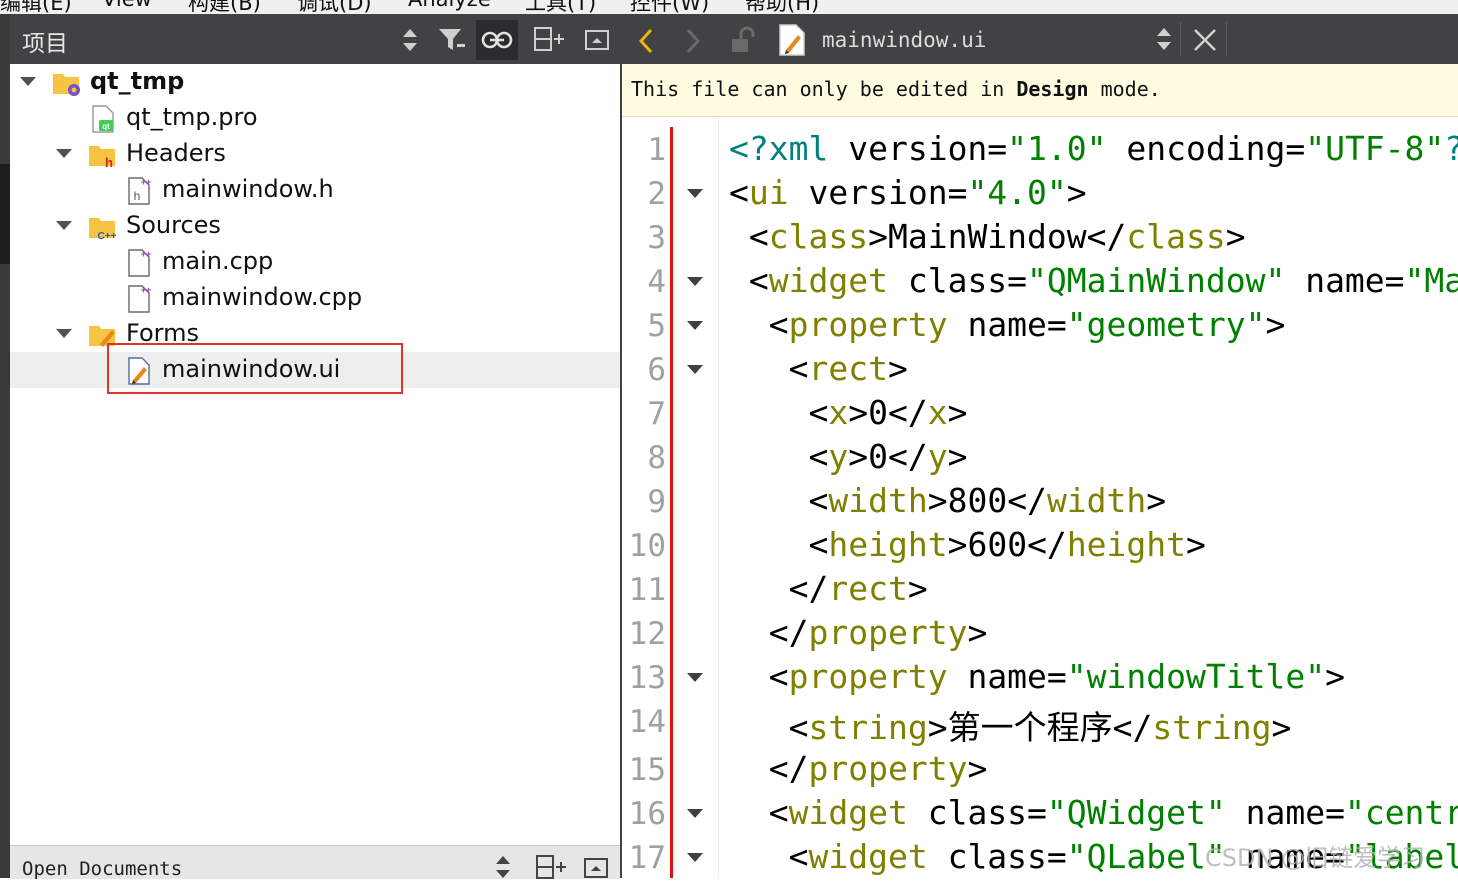  What do you see at coordinates (1176, 236) in the screenshot?
I see `code-token: class` at bounding box center [1176, 236].